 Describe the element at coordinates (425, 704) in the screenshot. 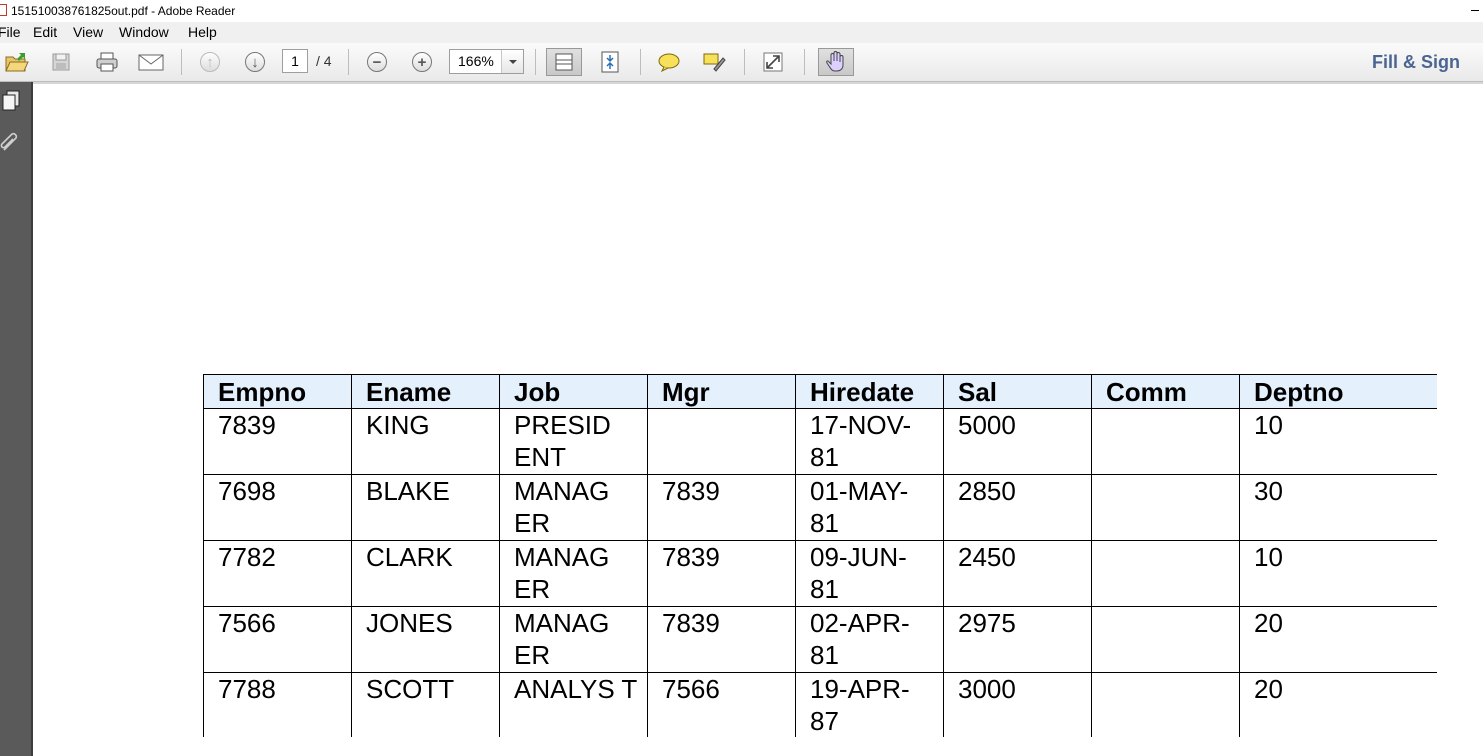

I see `table-cell: SCOTT` at that location.